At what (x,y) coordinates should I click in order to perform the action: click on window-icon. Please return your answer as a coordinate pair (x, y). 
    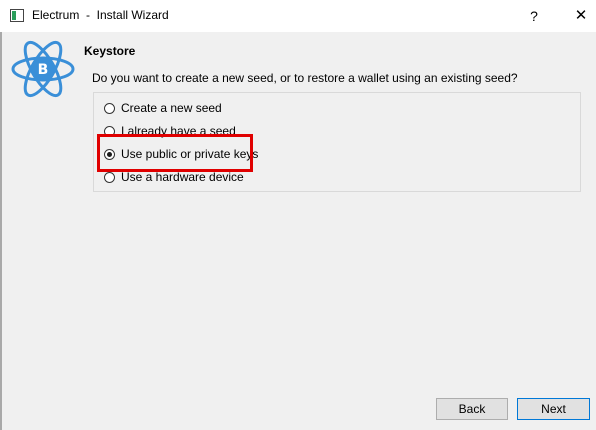
    Looking at the image, I should click on (17, 15).